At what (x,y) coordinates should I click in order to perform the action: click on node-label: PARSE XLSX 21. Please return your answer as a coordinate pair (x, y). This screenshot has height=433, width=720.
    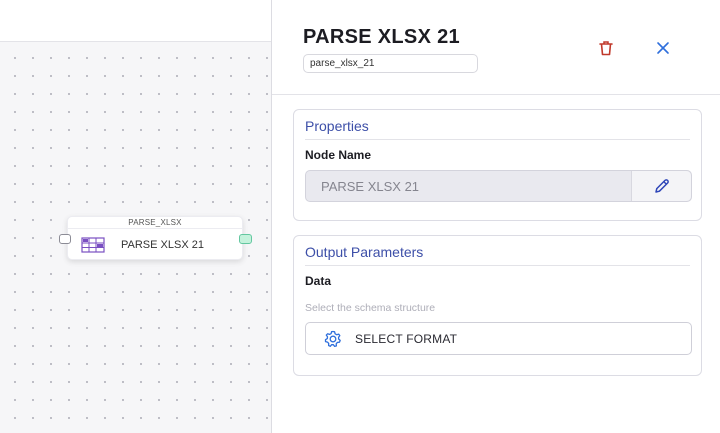
    Looking at the image, I should click on (162, 244).